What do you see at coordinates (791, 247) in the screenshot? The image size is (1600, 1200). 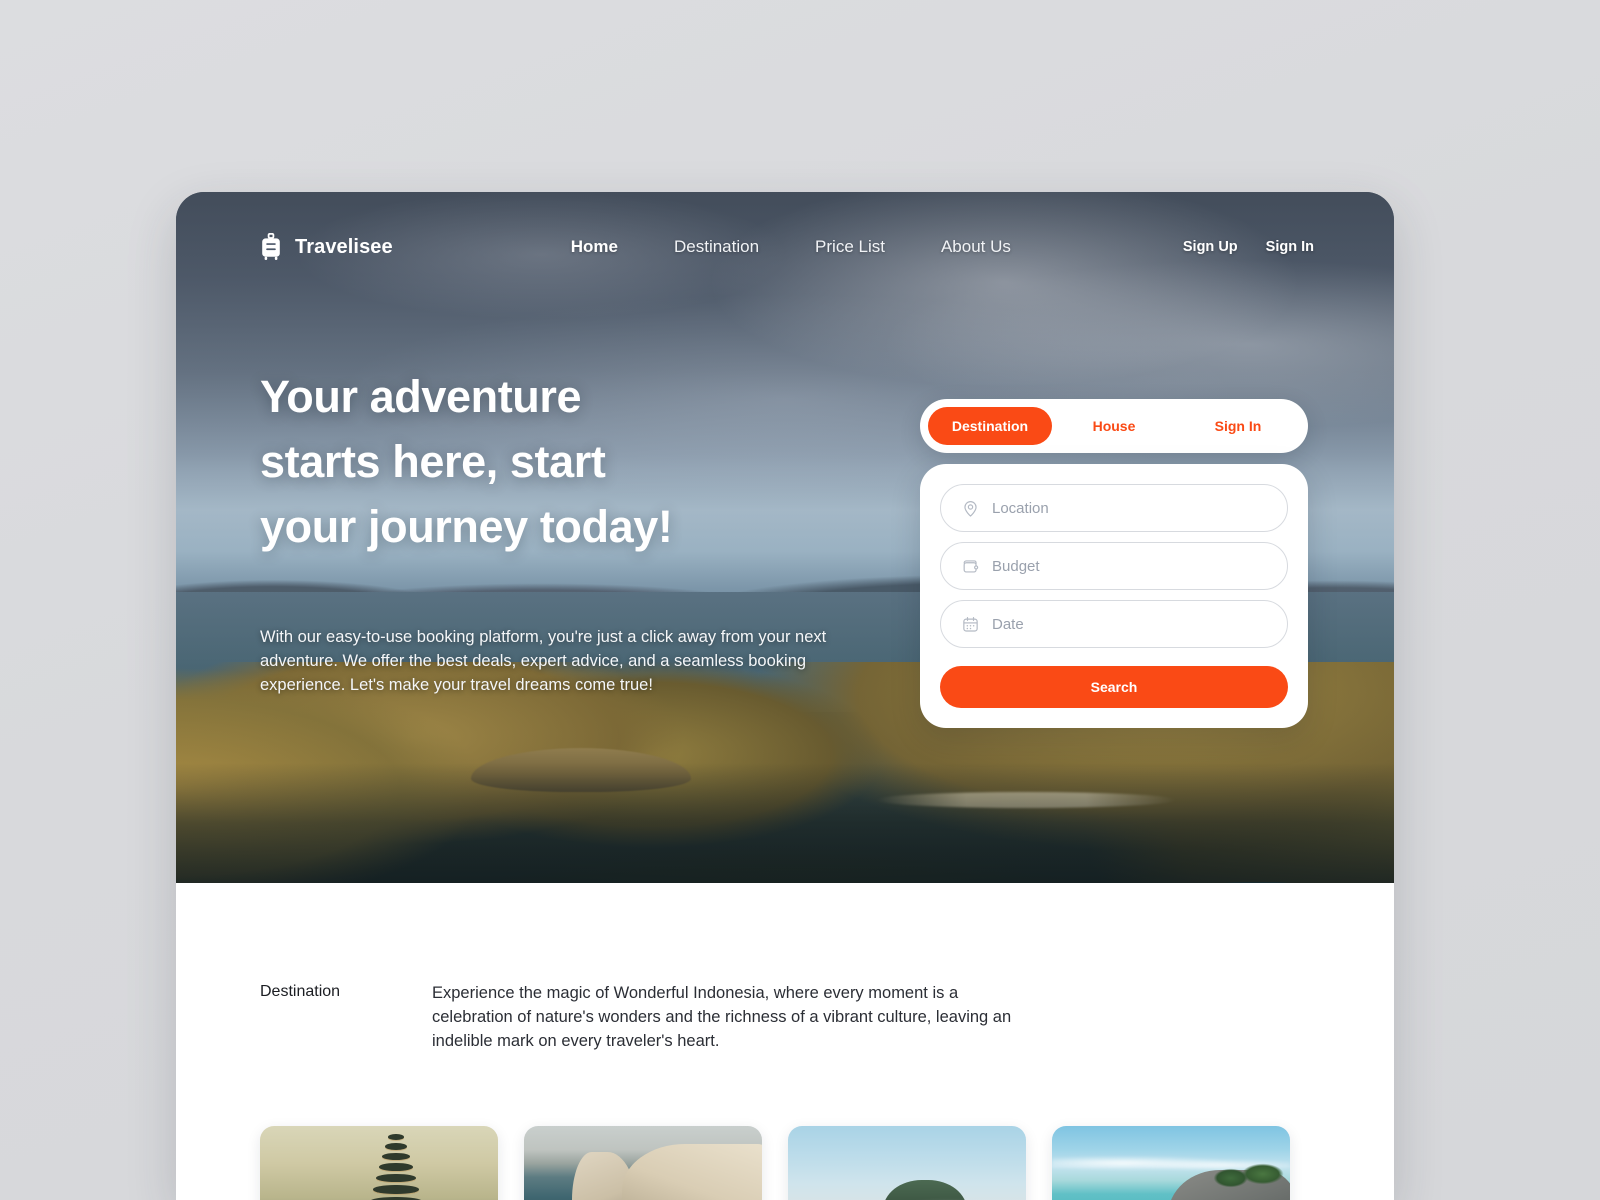 I see `nav-links: Home Destination Price List About Us` at bounding box center [791, 247].